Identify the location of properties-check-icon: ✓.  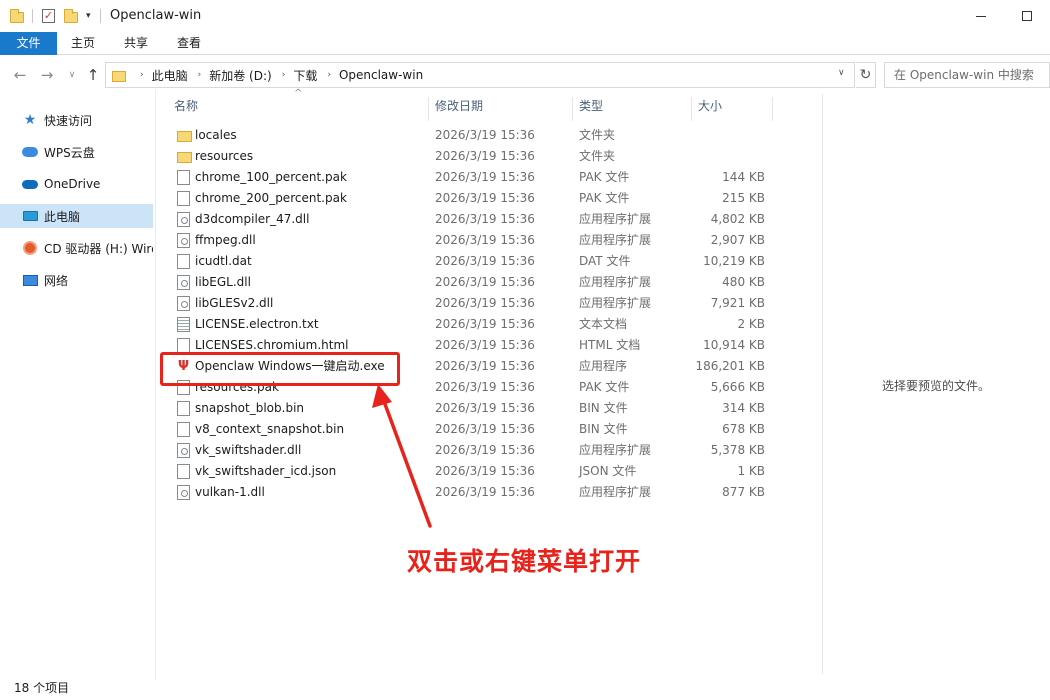
(48, 16).